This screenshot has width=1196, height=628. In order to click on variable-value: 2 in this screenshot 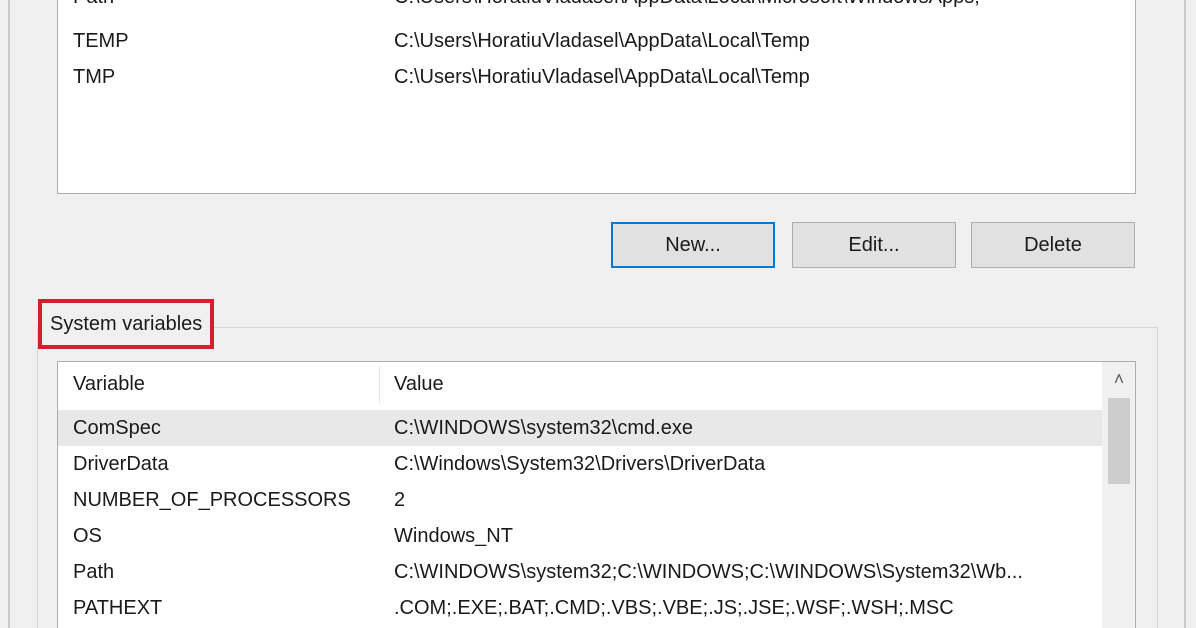, I will do `click(400, 500)`.